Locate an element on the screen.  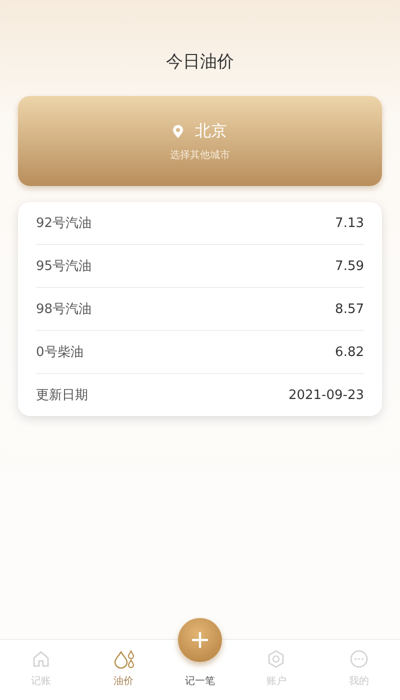
home-icon is located at coordinates (41, 659).